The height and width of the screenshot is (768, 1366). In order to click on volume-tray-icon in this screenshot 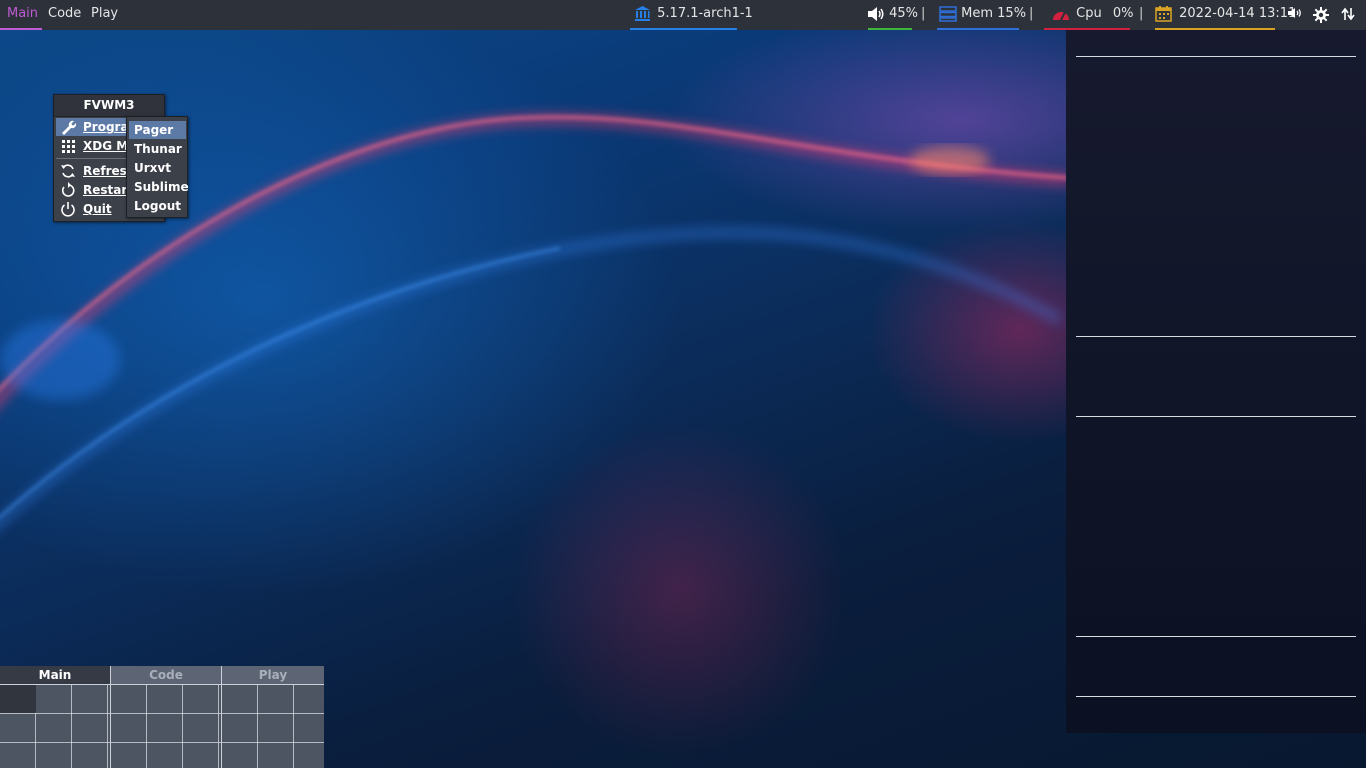, I will do `click(1294, 13)`.